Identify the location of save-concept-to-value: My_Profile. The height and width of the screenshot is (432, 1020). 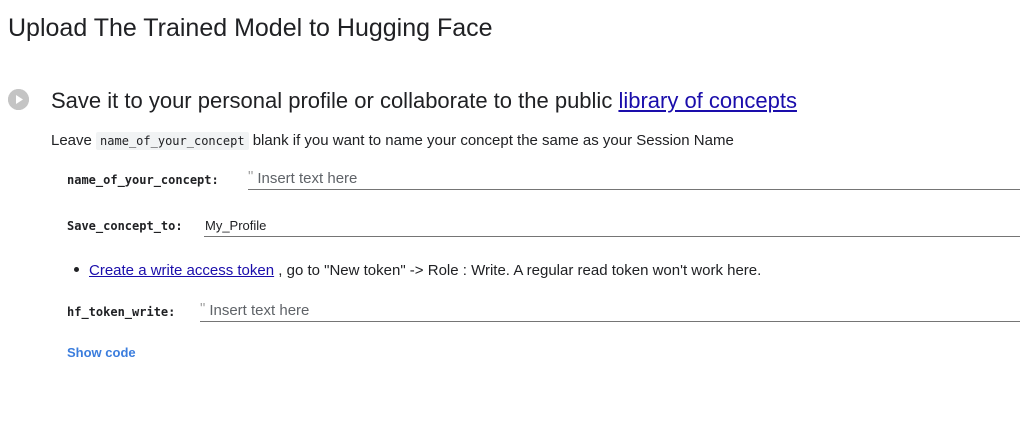
(236, 225).